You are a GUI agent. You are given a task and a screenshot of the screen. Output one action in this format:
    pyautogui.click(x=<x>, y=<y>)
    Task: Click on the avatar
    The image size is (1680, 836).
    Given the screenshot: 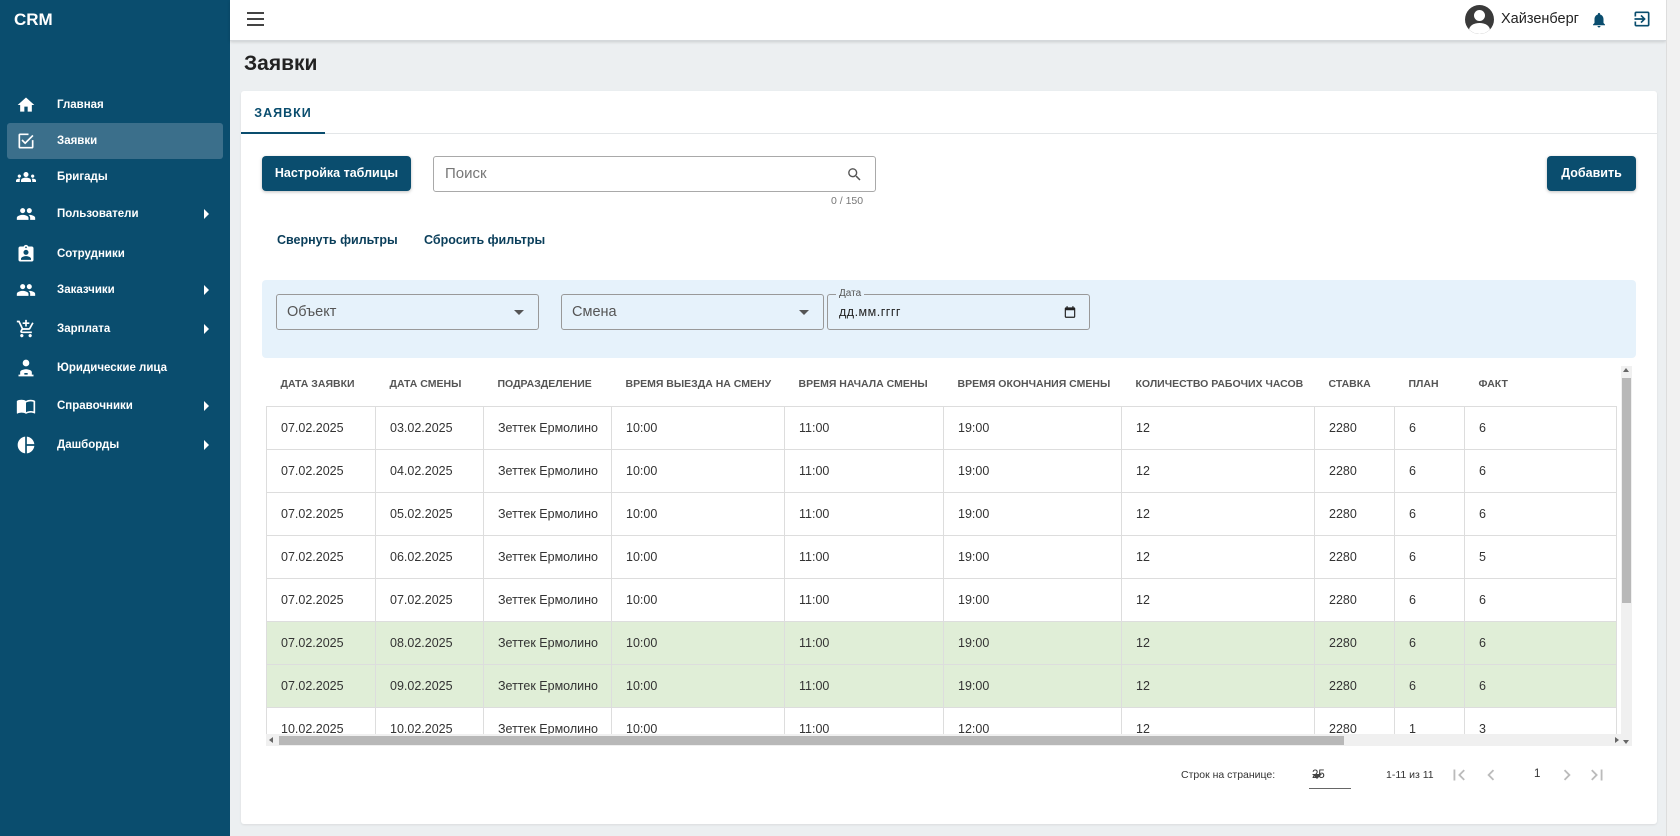 What is the action you would take?
    pyautogui.click(x=1479, y=19)
    